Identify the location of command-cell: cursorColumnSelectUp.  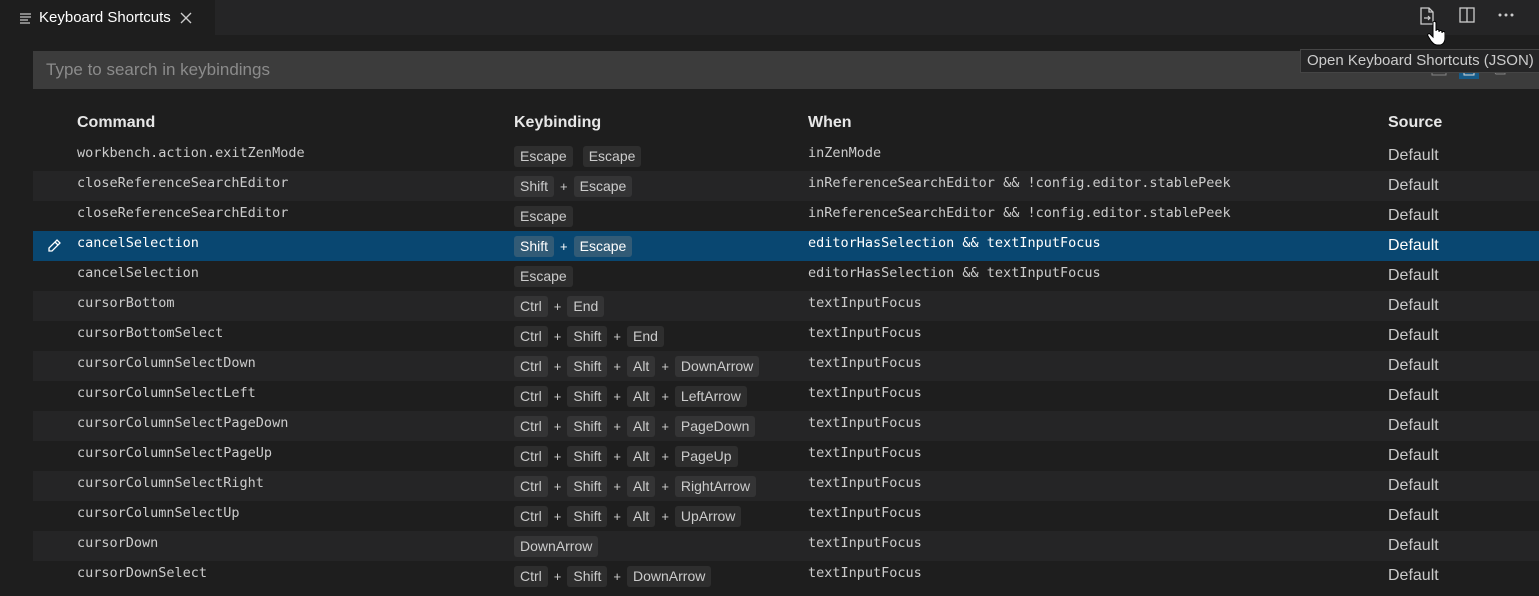
(158, 513).